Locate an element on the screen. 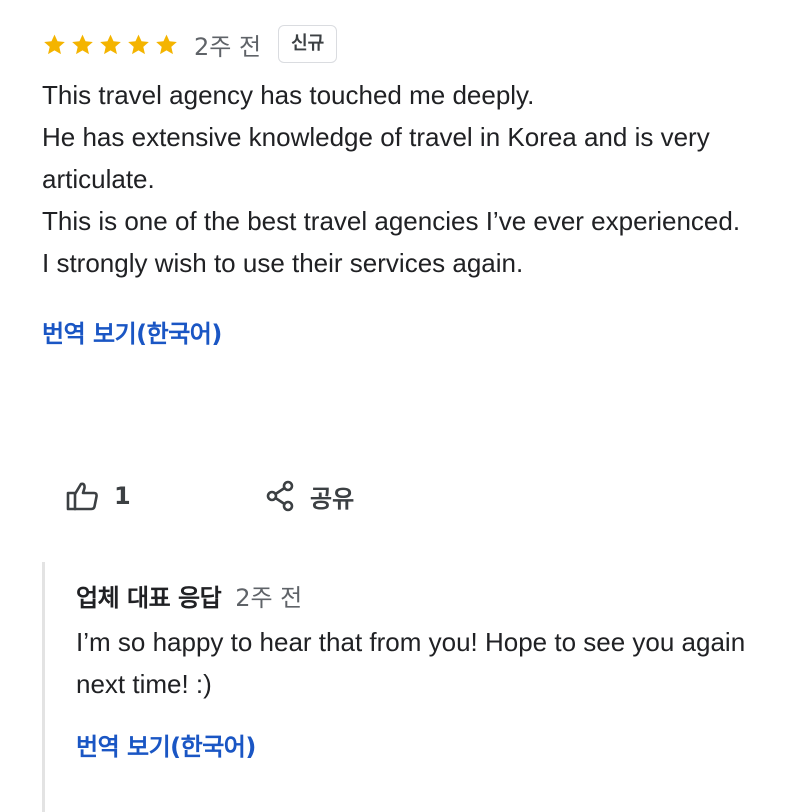 This screenshot has height=812, width=792. star-rating is located at coordinates (110, 44).